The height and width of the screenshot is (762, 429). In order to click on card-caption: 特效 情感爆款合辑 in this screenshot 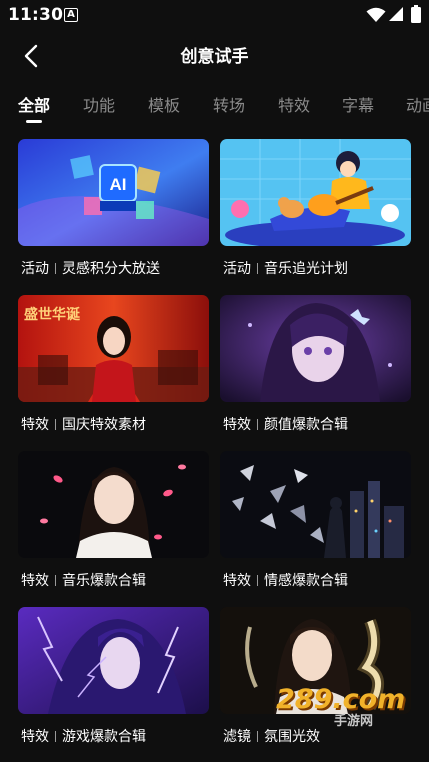, I will do `click(285, 580)`.